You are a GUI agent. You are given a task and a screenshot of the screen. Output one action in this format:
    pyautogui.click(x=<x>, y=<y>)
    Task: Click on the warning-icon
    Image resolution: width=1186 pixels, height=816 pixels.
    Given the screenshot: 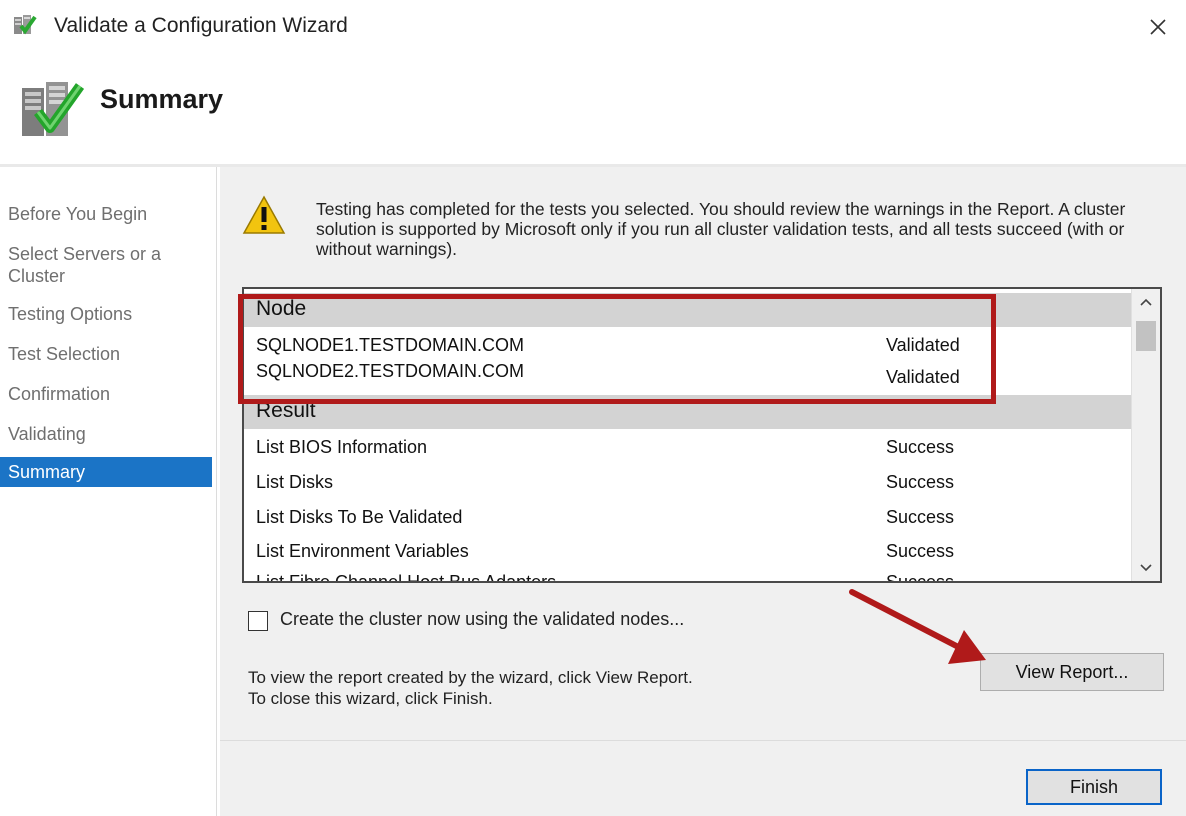 What is the action you would take?
    pyautogui.click(x=264, y=214)
    